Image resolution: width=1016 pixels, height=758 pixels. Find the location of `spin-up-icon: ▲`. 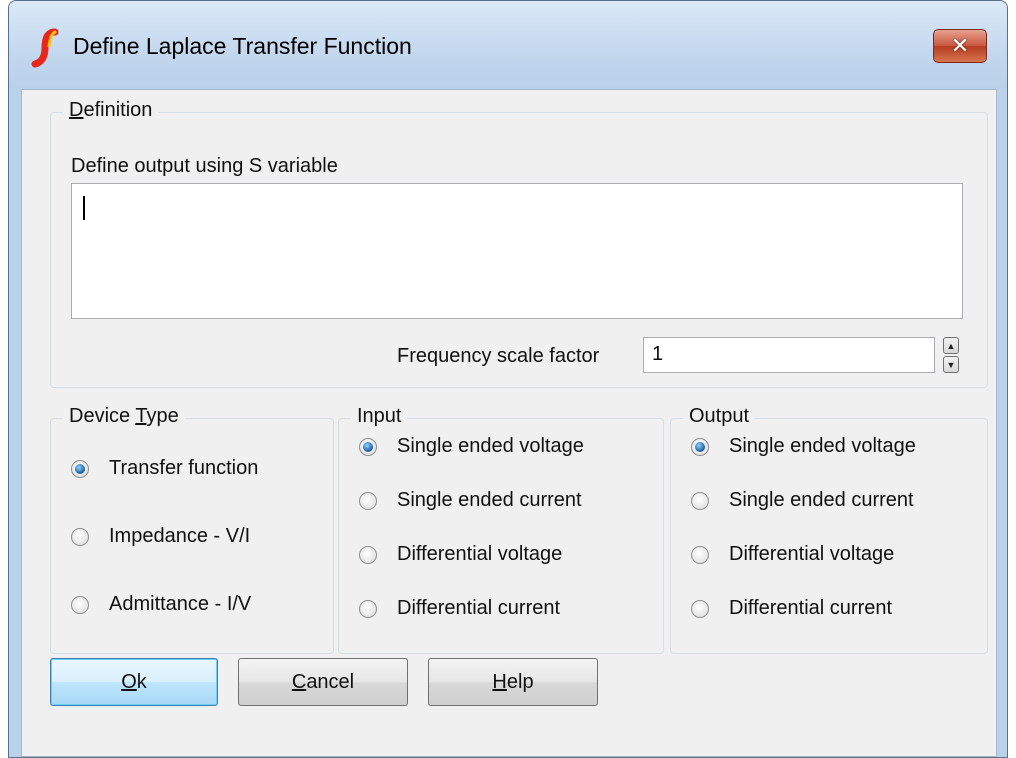

spin-up-icon: ▲ is located at coordinates (951, 345).